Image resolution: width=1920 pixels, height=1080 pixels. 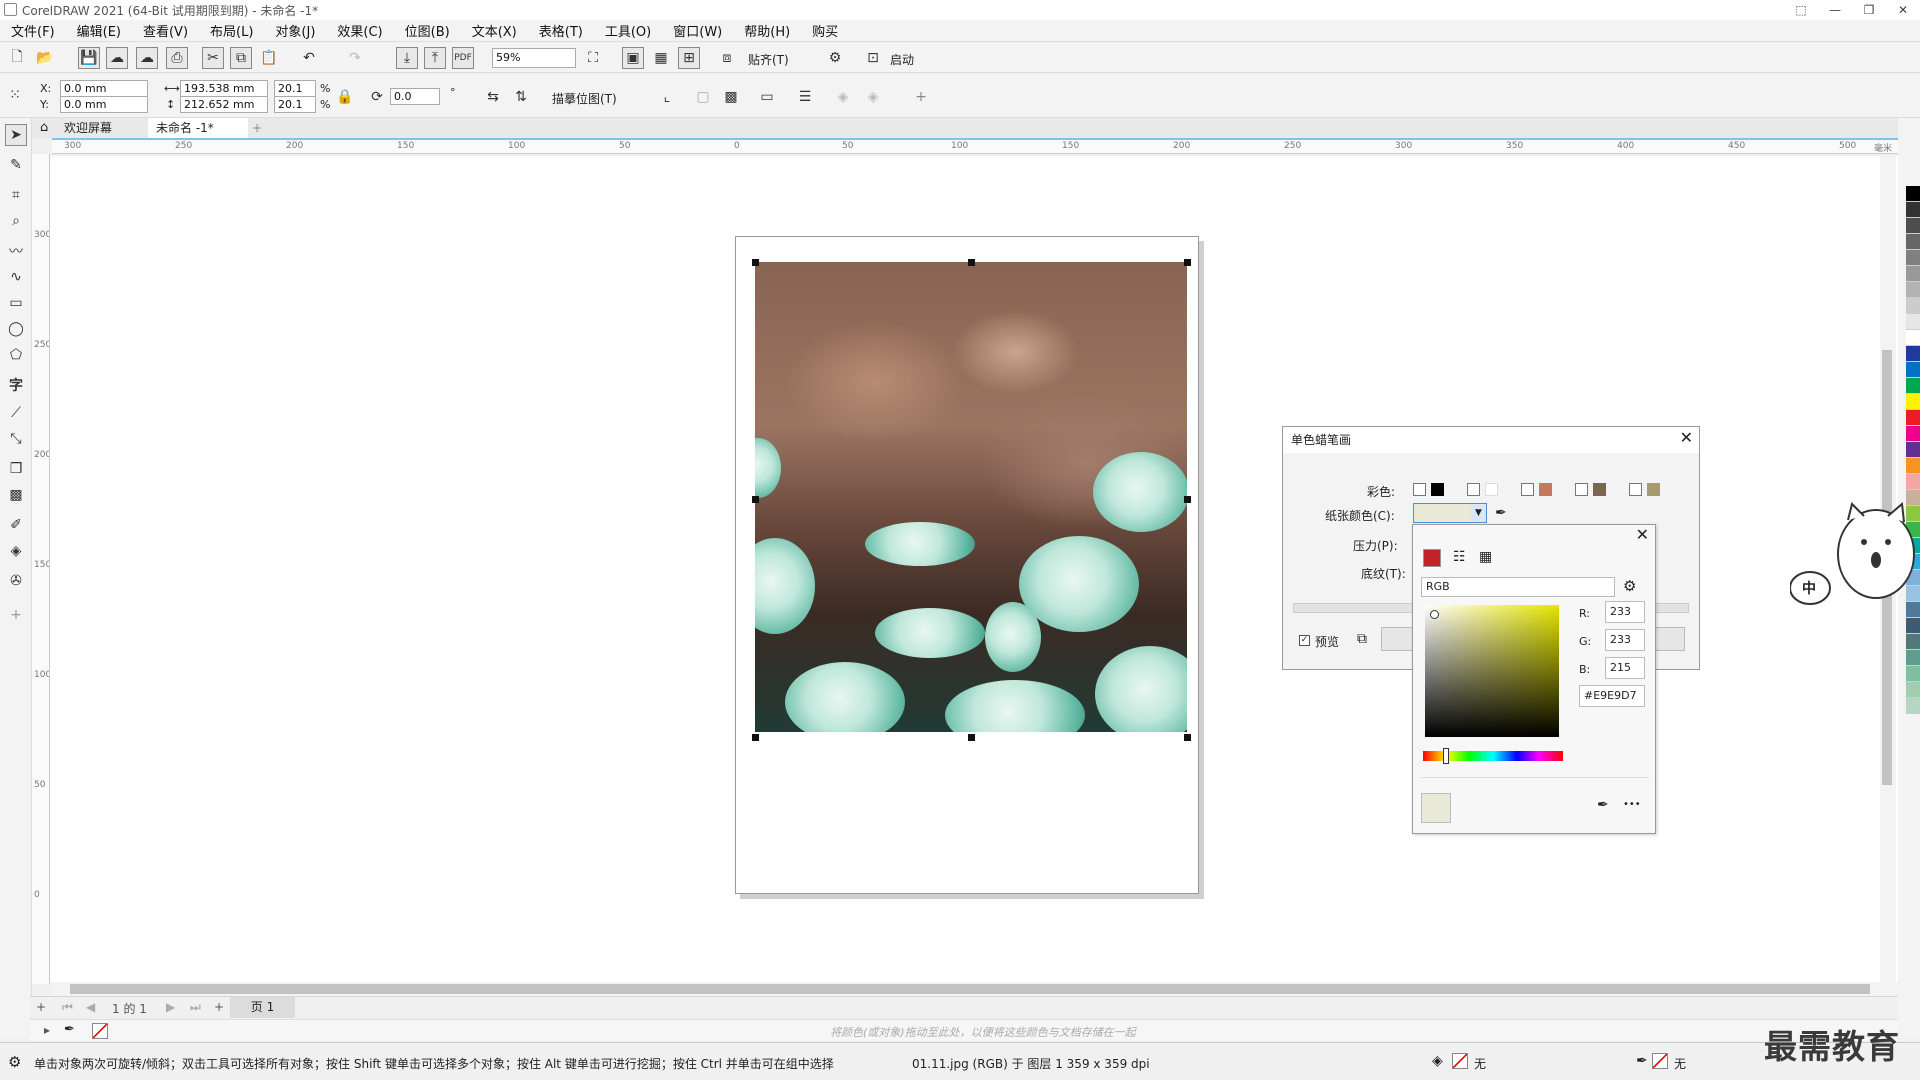 I want to click on dialog-close-icon: ✕, so click(x=1686, y=437).